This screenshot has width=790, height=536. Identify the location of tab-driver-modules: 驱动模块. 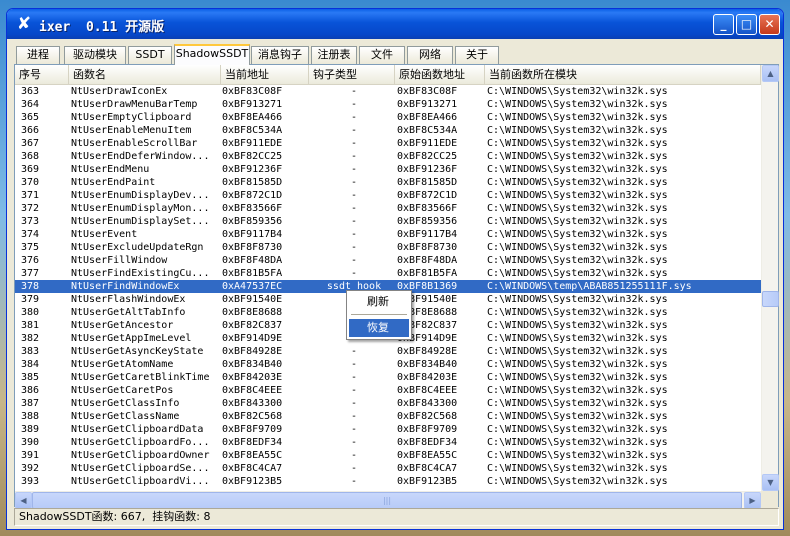
(95, 55).